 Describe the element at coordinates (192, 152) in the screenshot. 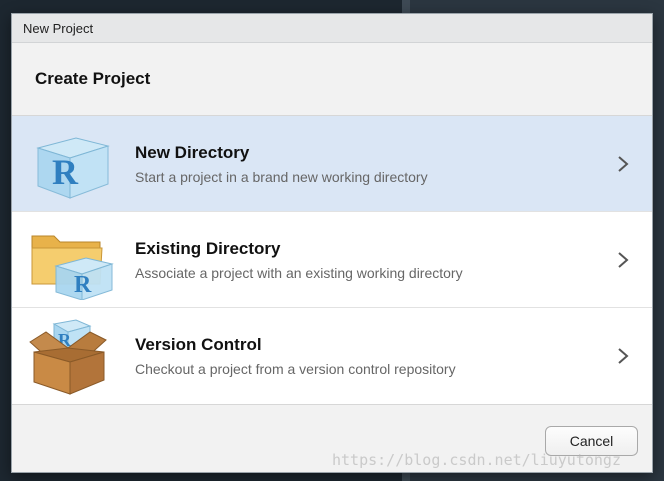

I see `option-title: New Directory` at that location.